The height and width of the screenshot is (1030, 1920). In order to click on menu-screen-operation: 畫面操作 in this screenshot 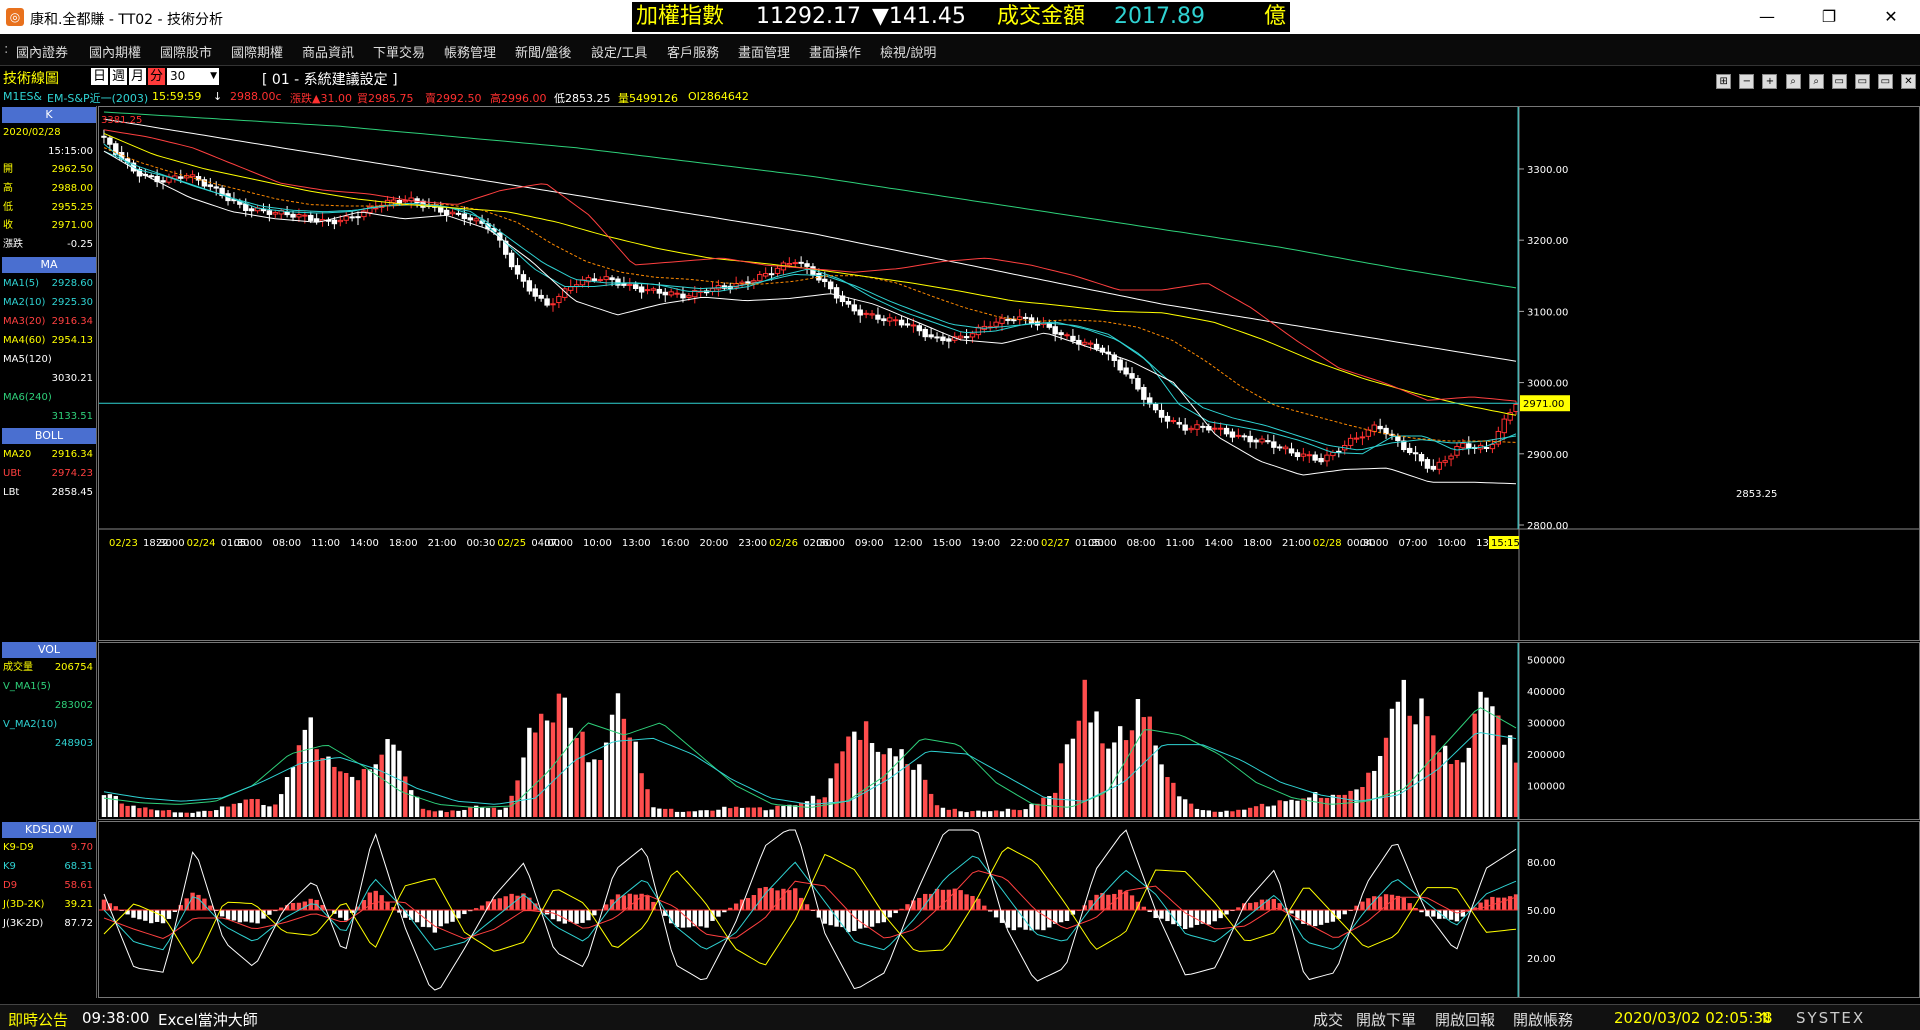, I will do `click(835, 51)`.